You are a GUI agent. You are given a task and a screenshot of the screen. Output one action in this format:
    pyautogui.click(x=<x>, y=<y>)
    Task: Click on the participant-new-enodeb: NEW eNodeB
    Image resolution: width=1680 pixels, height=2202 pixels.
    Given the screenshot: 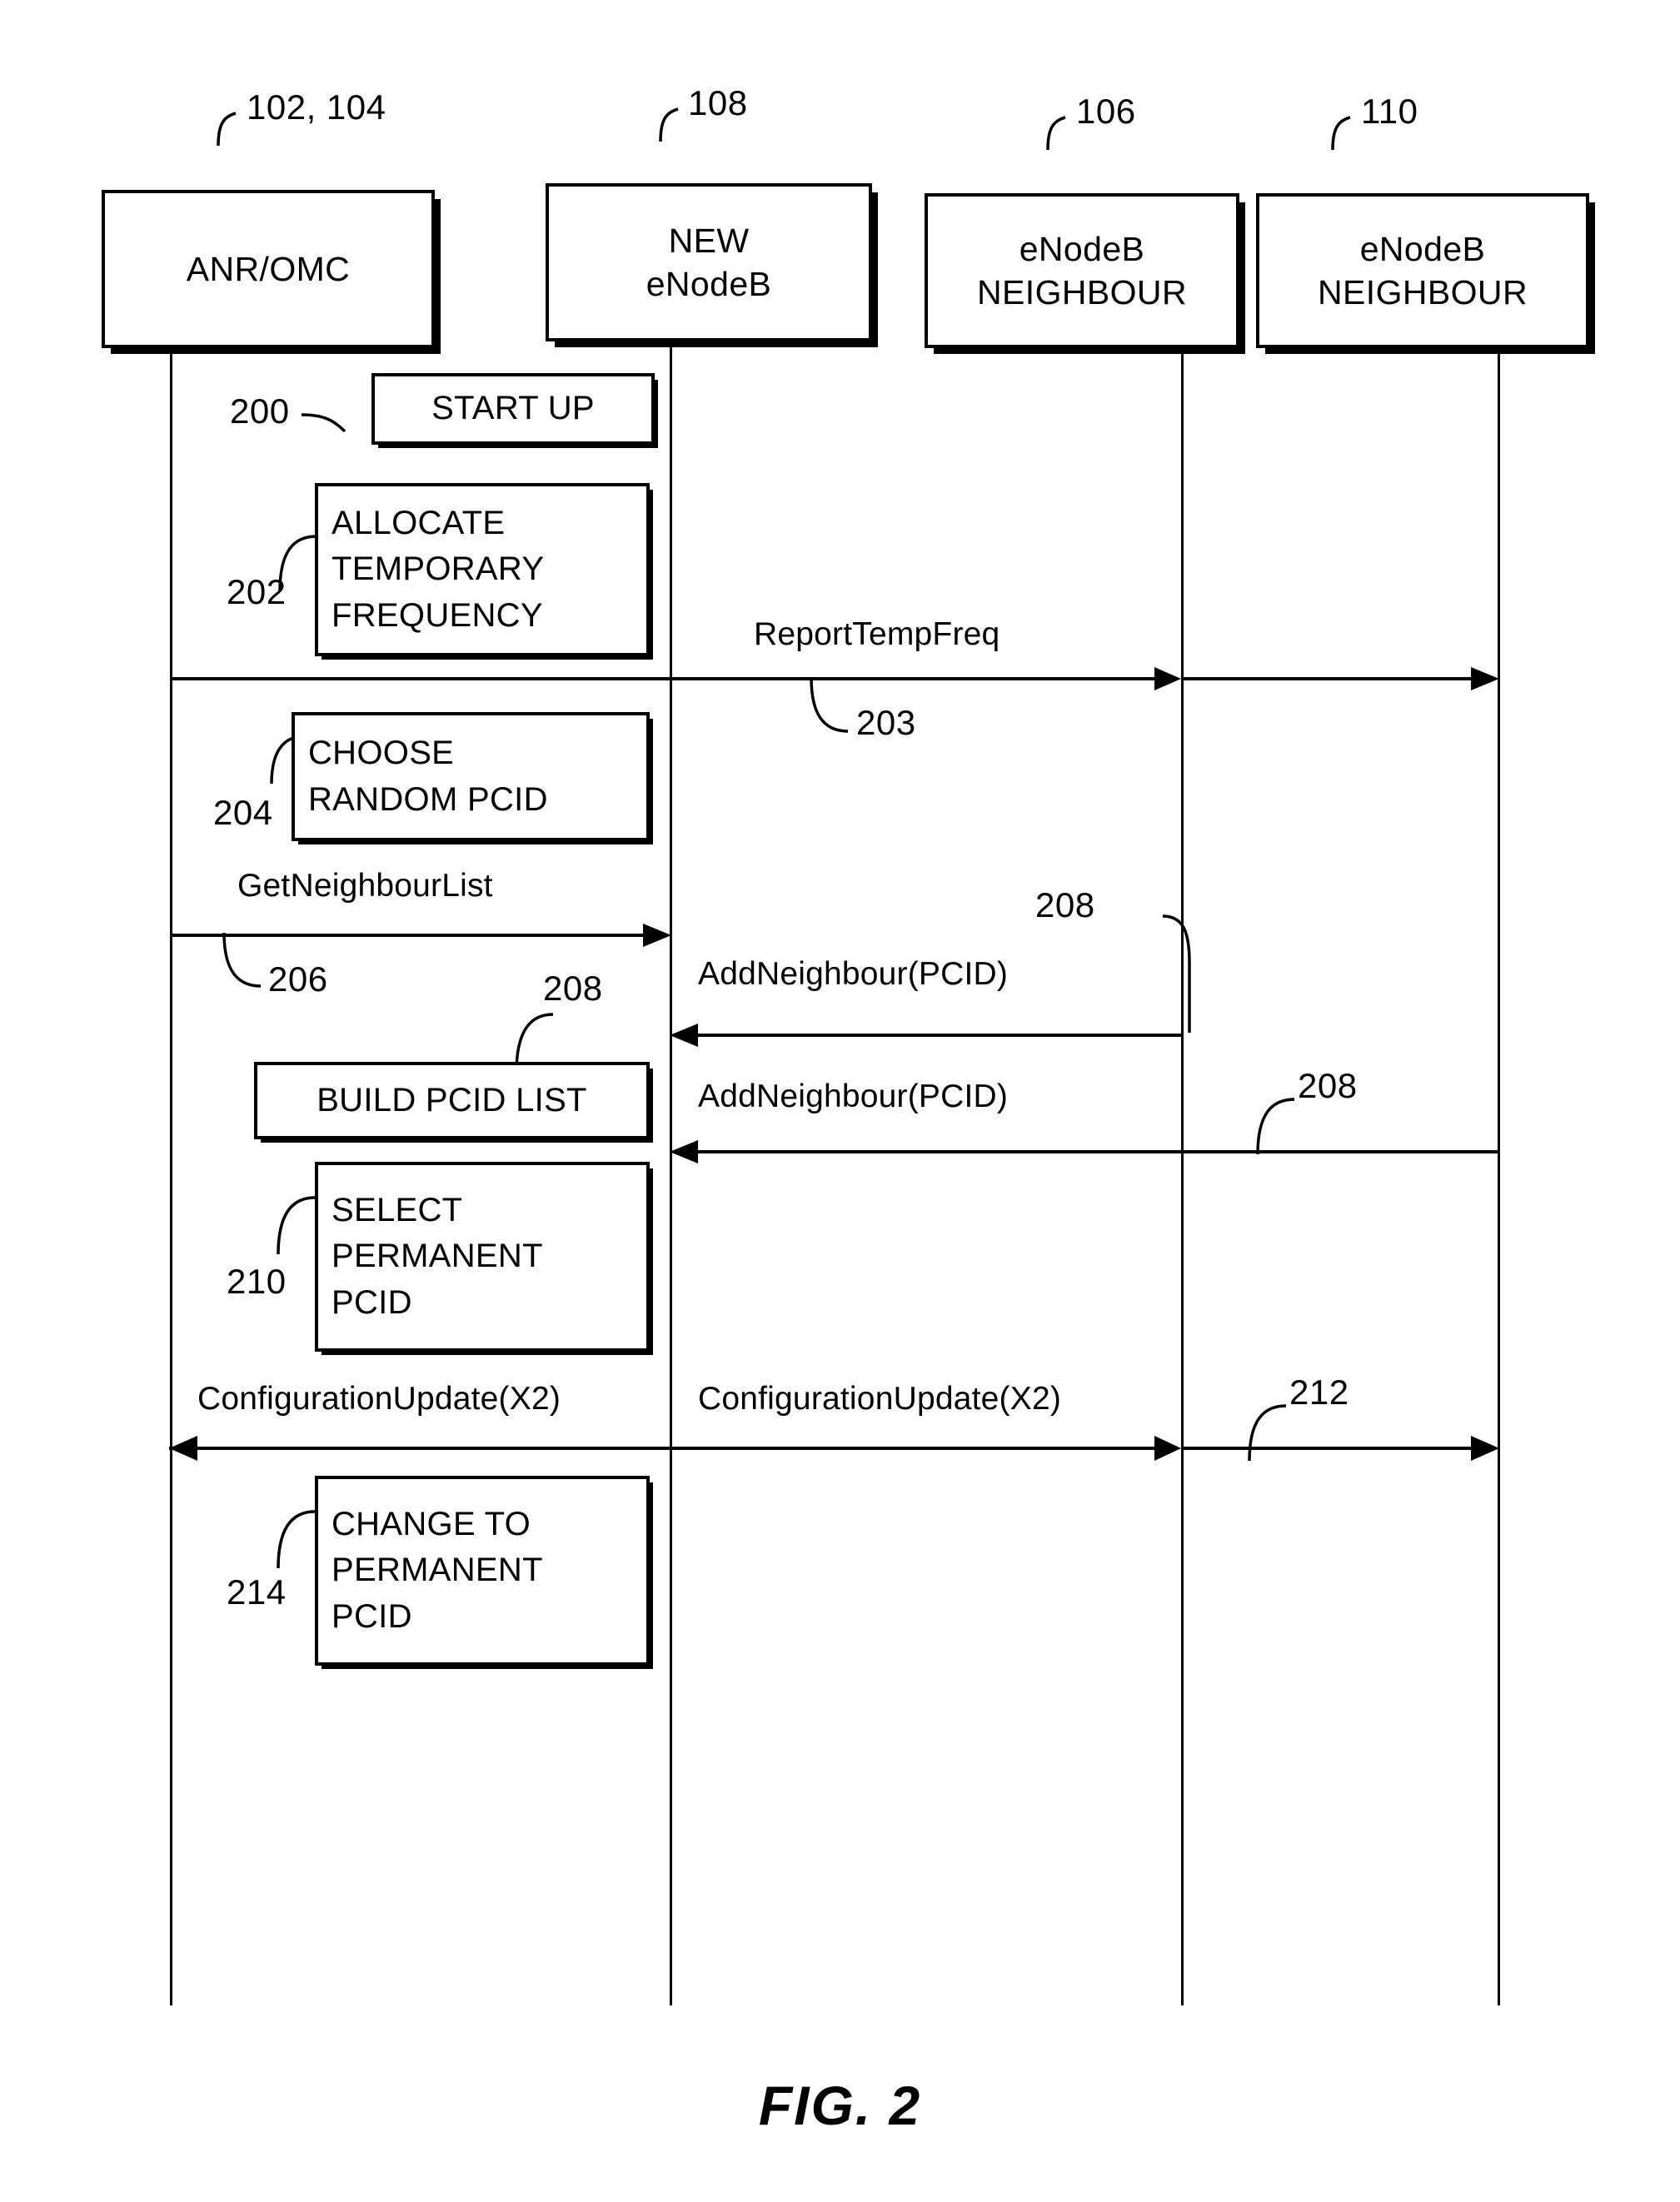 What is the action you would take?
    pyautogui.click(x=709, y=262)
    